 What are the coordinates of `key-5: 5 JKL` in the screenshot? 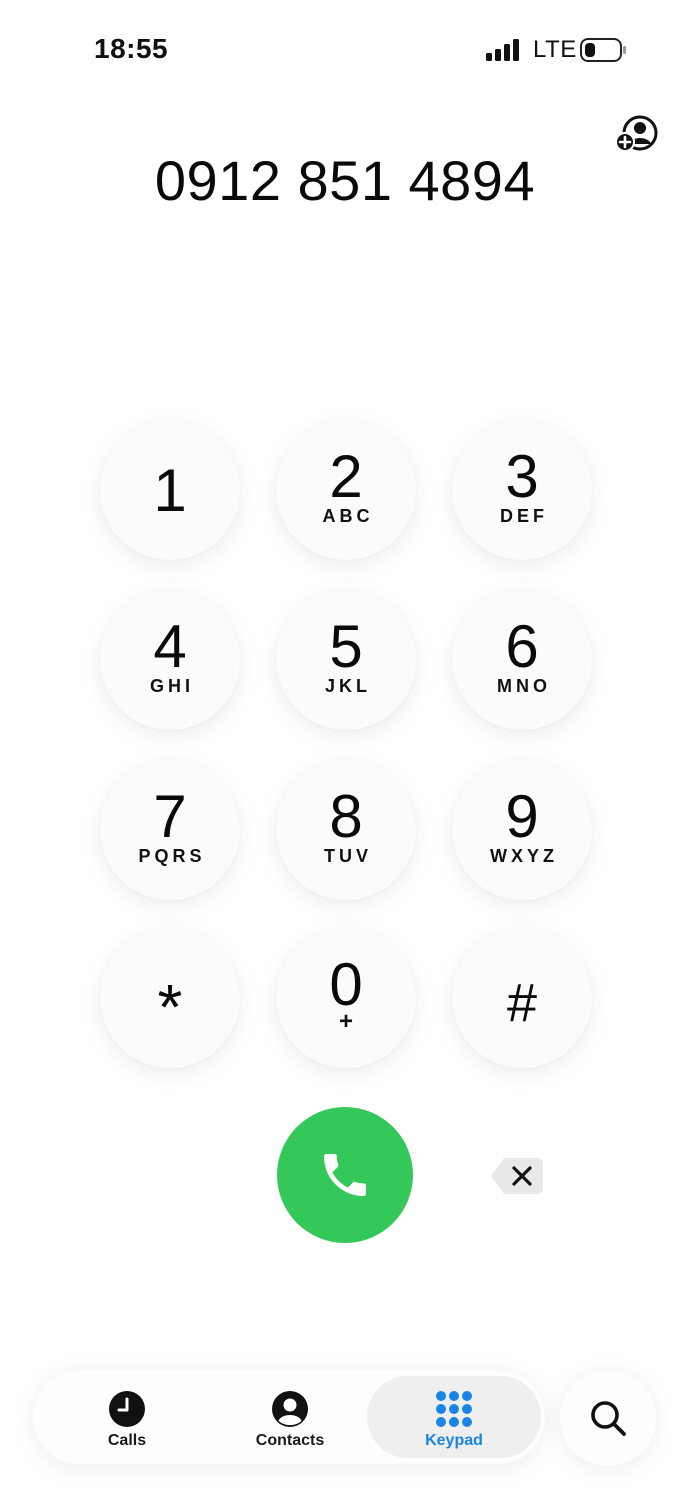 It's located at (346, 660).